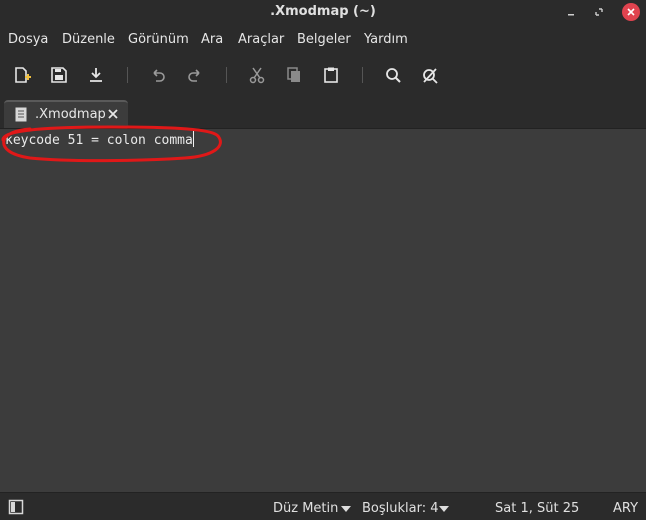 This screenshot has width=646, height=520. I want to click on copy-icon, so click(293, 74).